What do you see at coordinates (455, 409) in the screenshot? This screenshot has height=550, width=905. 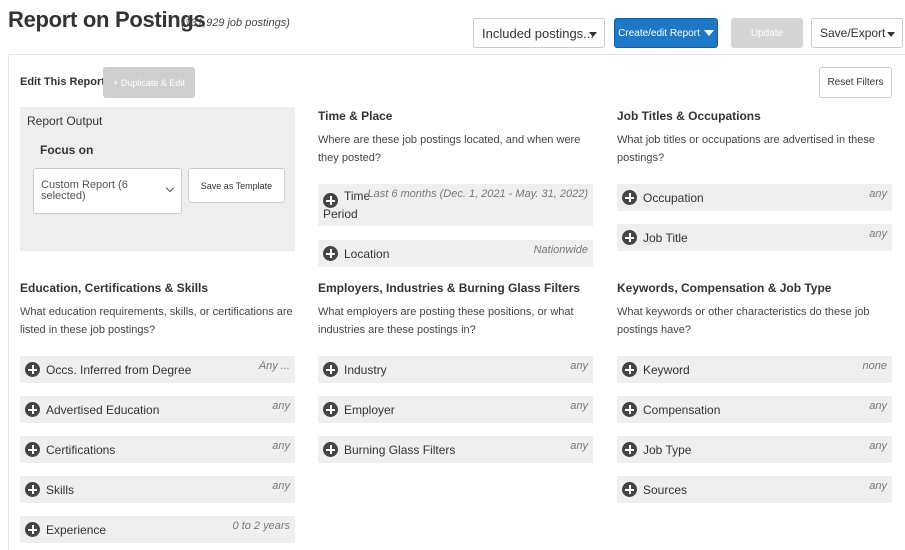 I see `filter-employer: Employer any` at bounding box center [455, 409].